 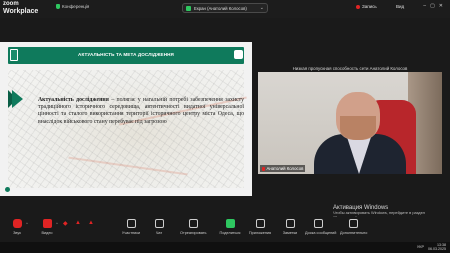 I want to click on notes-icon, so click(x=290, y=223).